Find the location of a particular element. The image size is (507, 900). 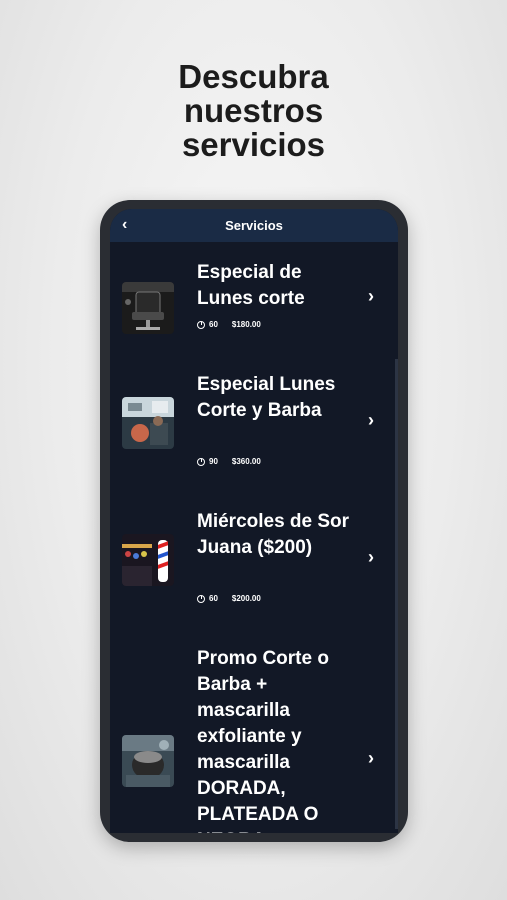

face-mask-photo-icon is located at coordinates (148, 761).